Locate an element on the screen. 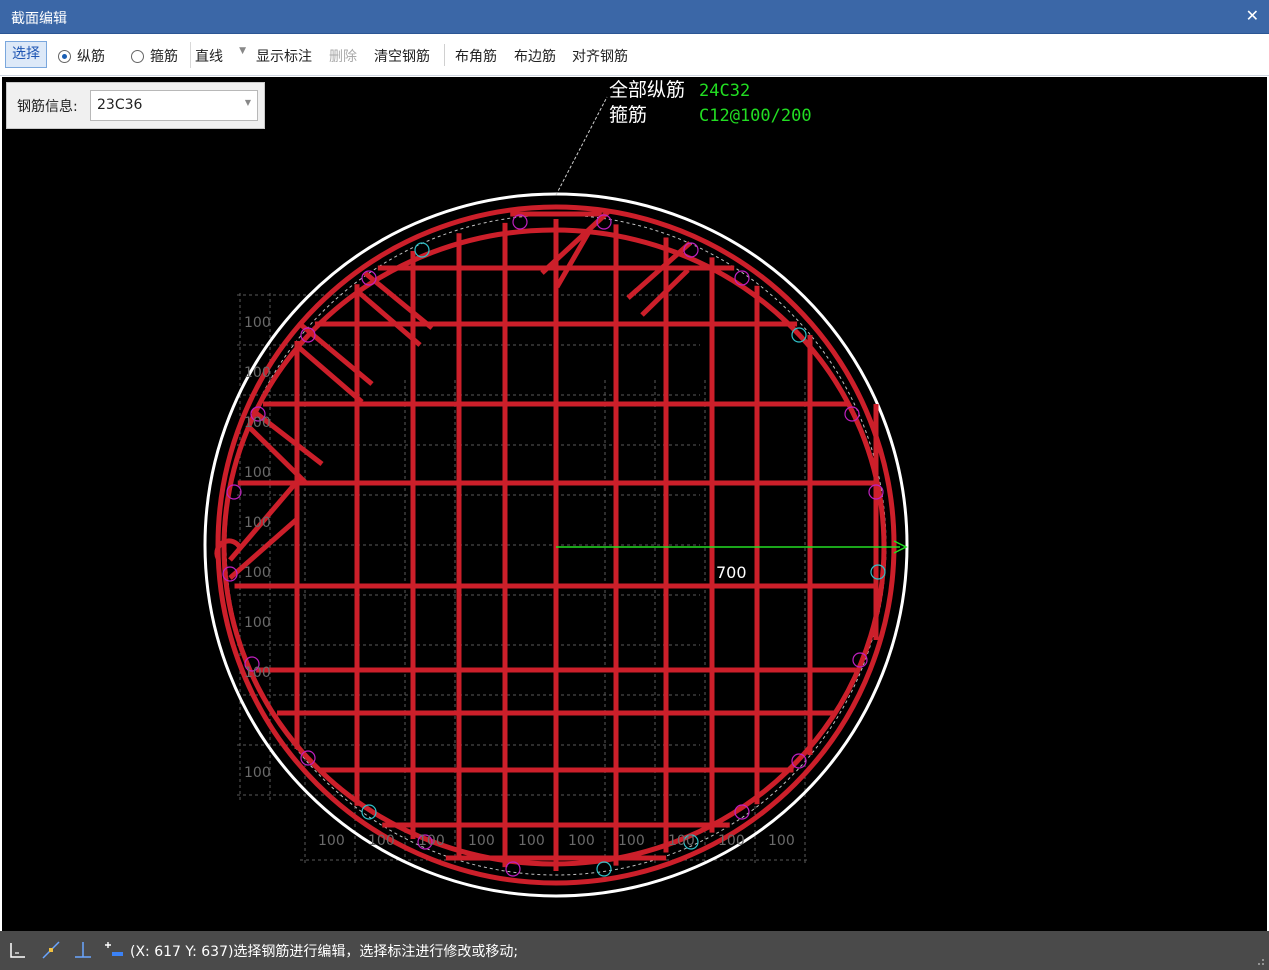 The width and height of the screenshot is (1269, 970). radio-checked-icon is located at coordinates (64, 56).